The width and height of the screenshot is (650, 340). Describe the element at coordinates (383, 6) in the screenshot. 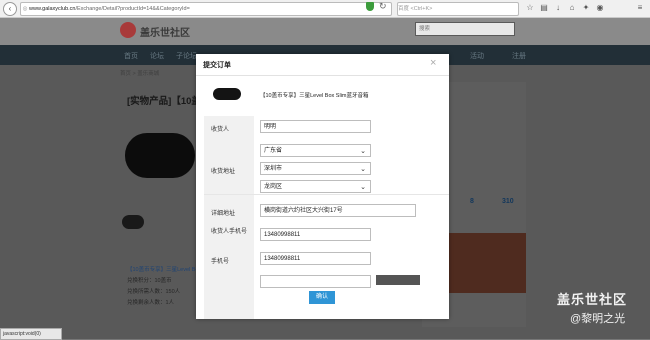

I see `reload-icon: ↻` at that location.